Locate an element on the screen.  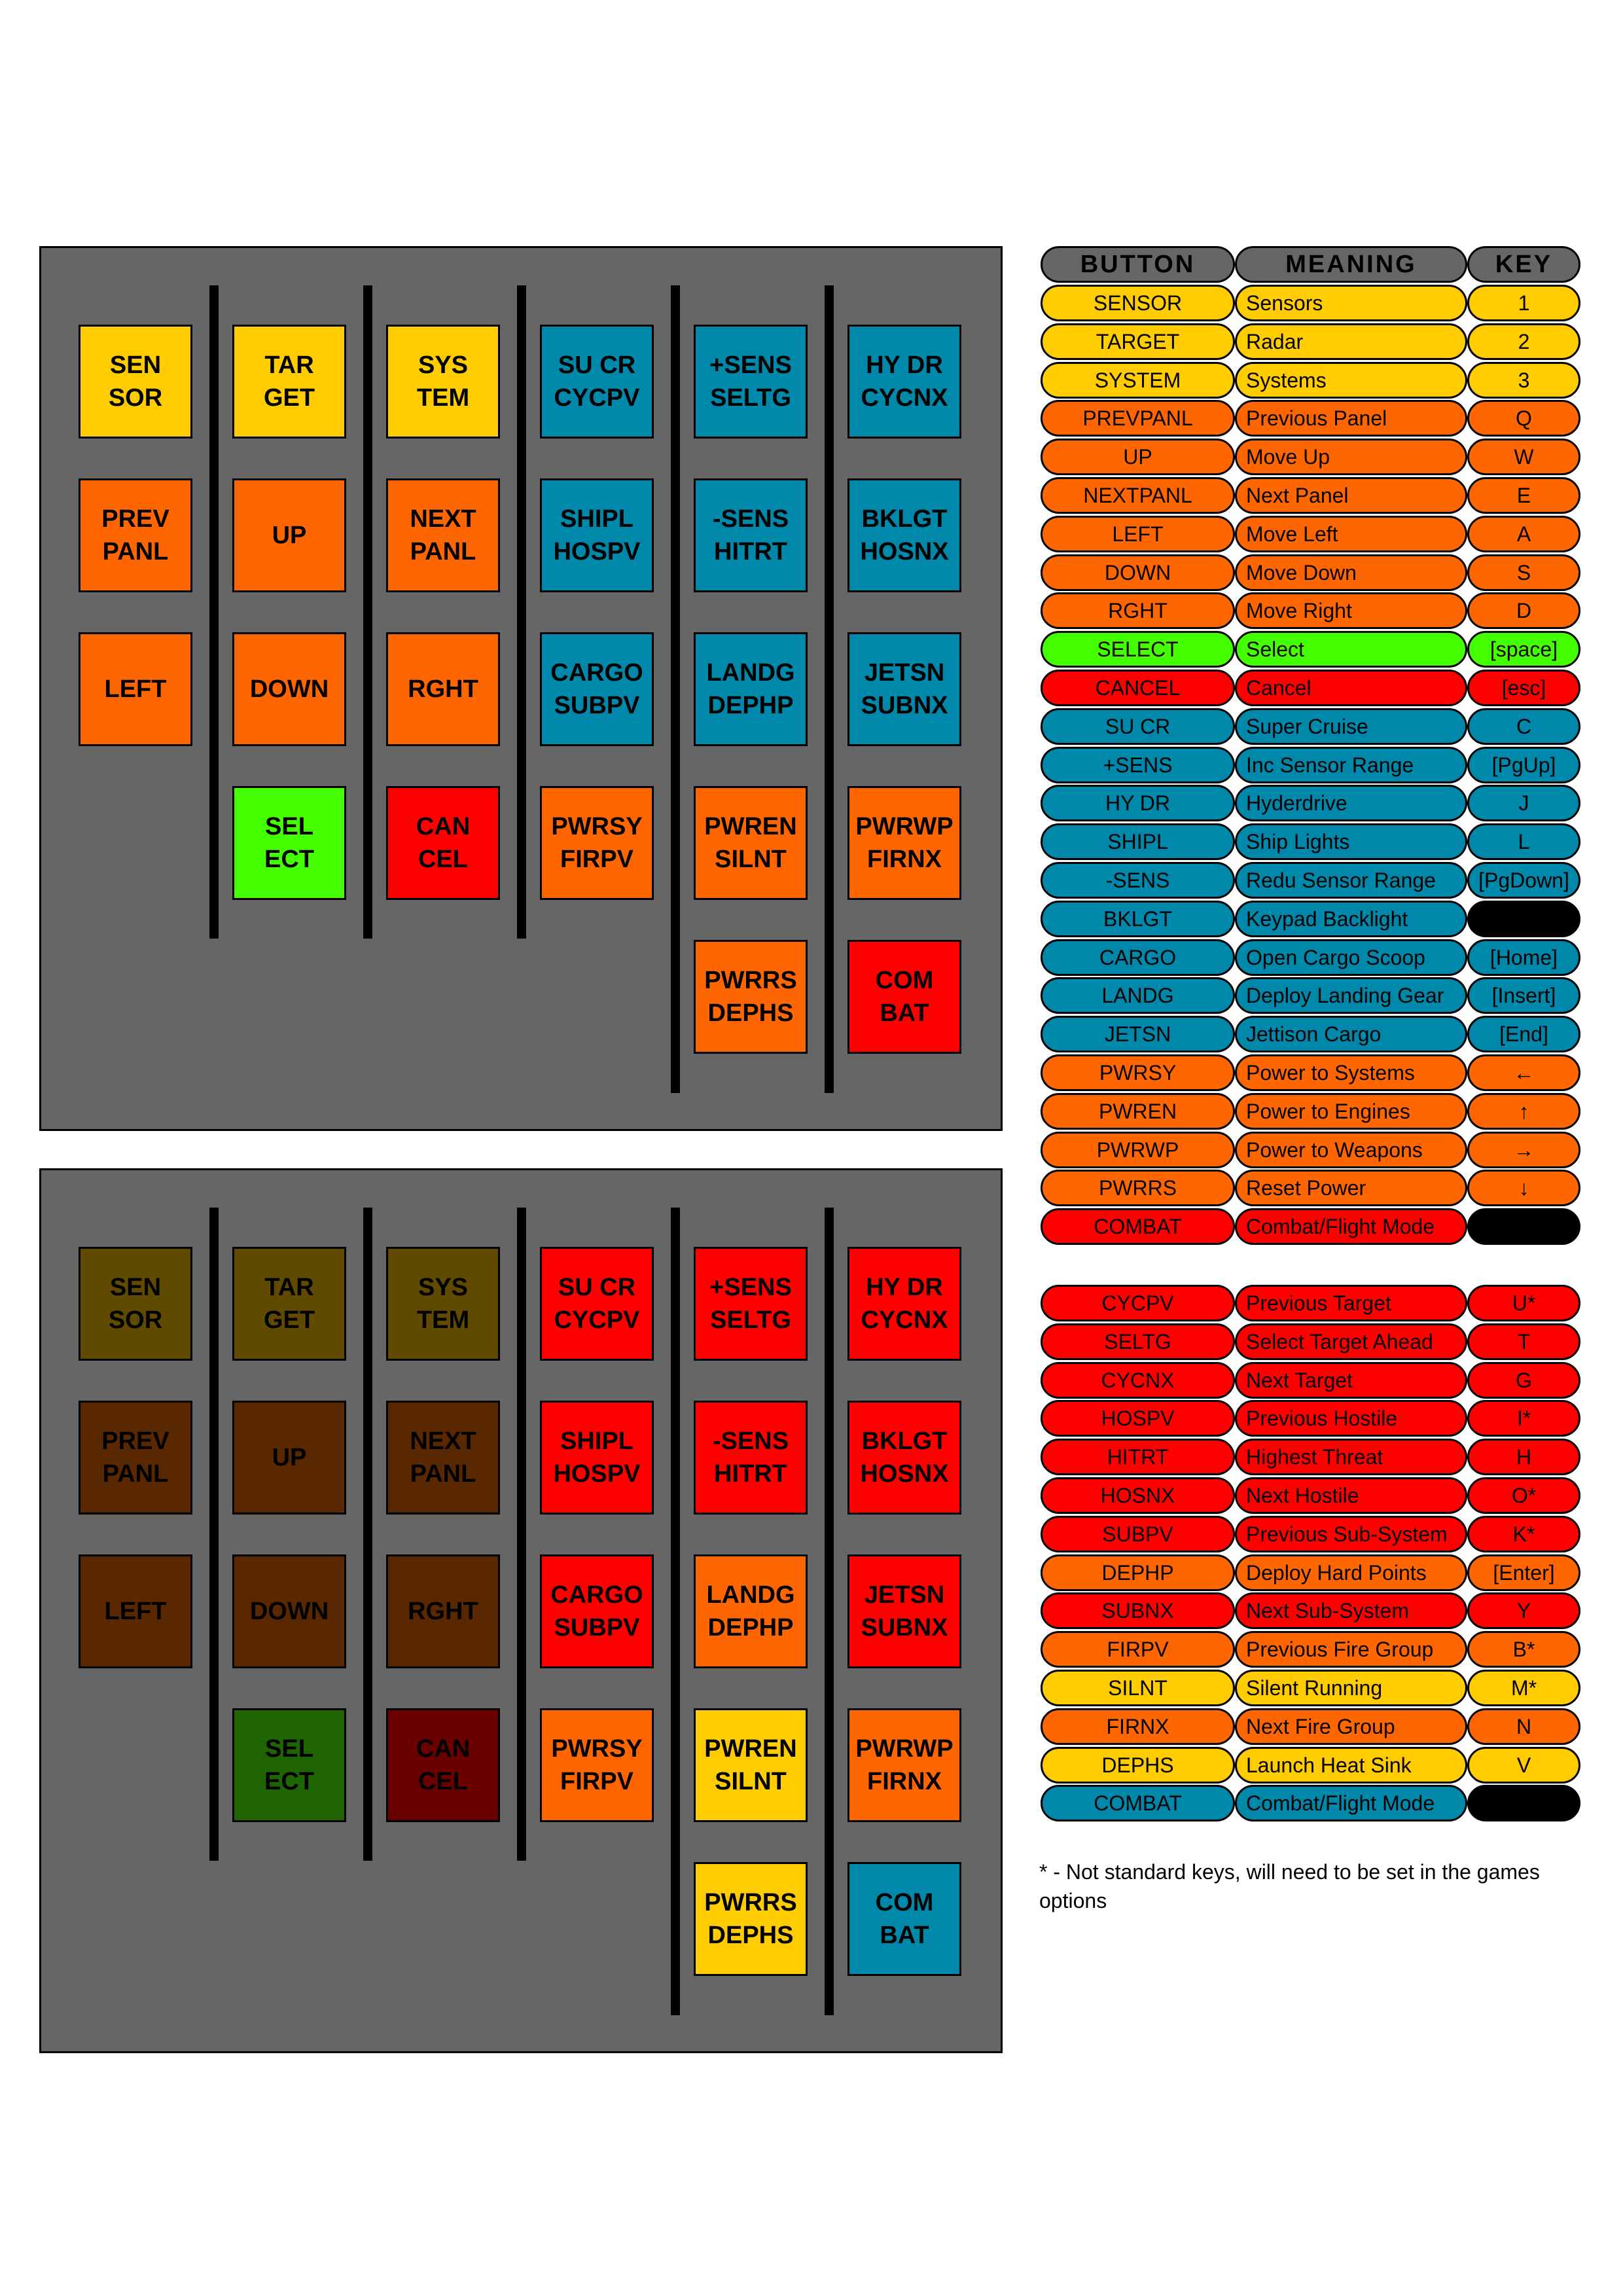
key-label-line: PANL is located at coordinates (443, 551).